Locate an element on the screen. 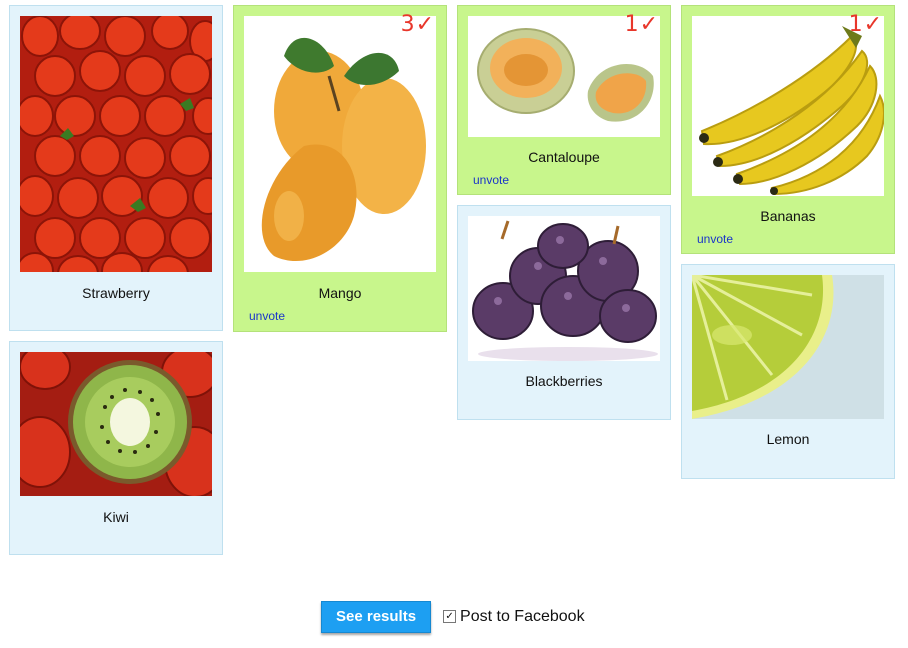 The height and width of the screenshot is (648, 908). card-bananas: 1✓ Bananas unvote is located at coordinates (788, 129).